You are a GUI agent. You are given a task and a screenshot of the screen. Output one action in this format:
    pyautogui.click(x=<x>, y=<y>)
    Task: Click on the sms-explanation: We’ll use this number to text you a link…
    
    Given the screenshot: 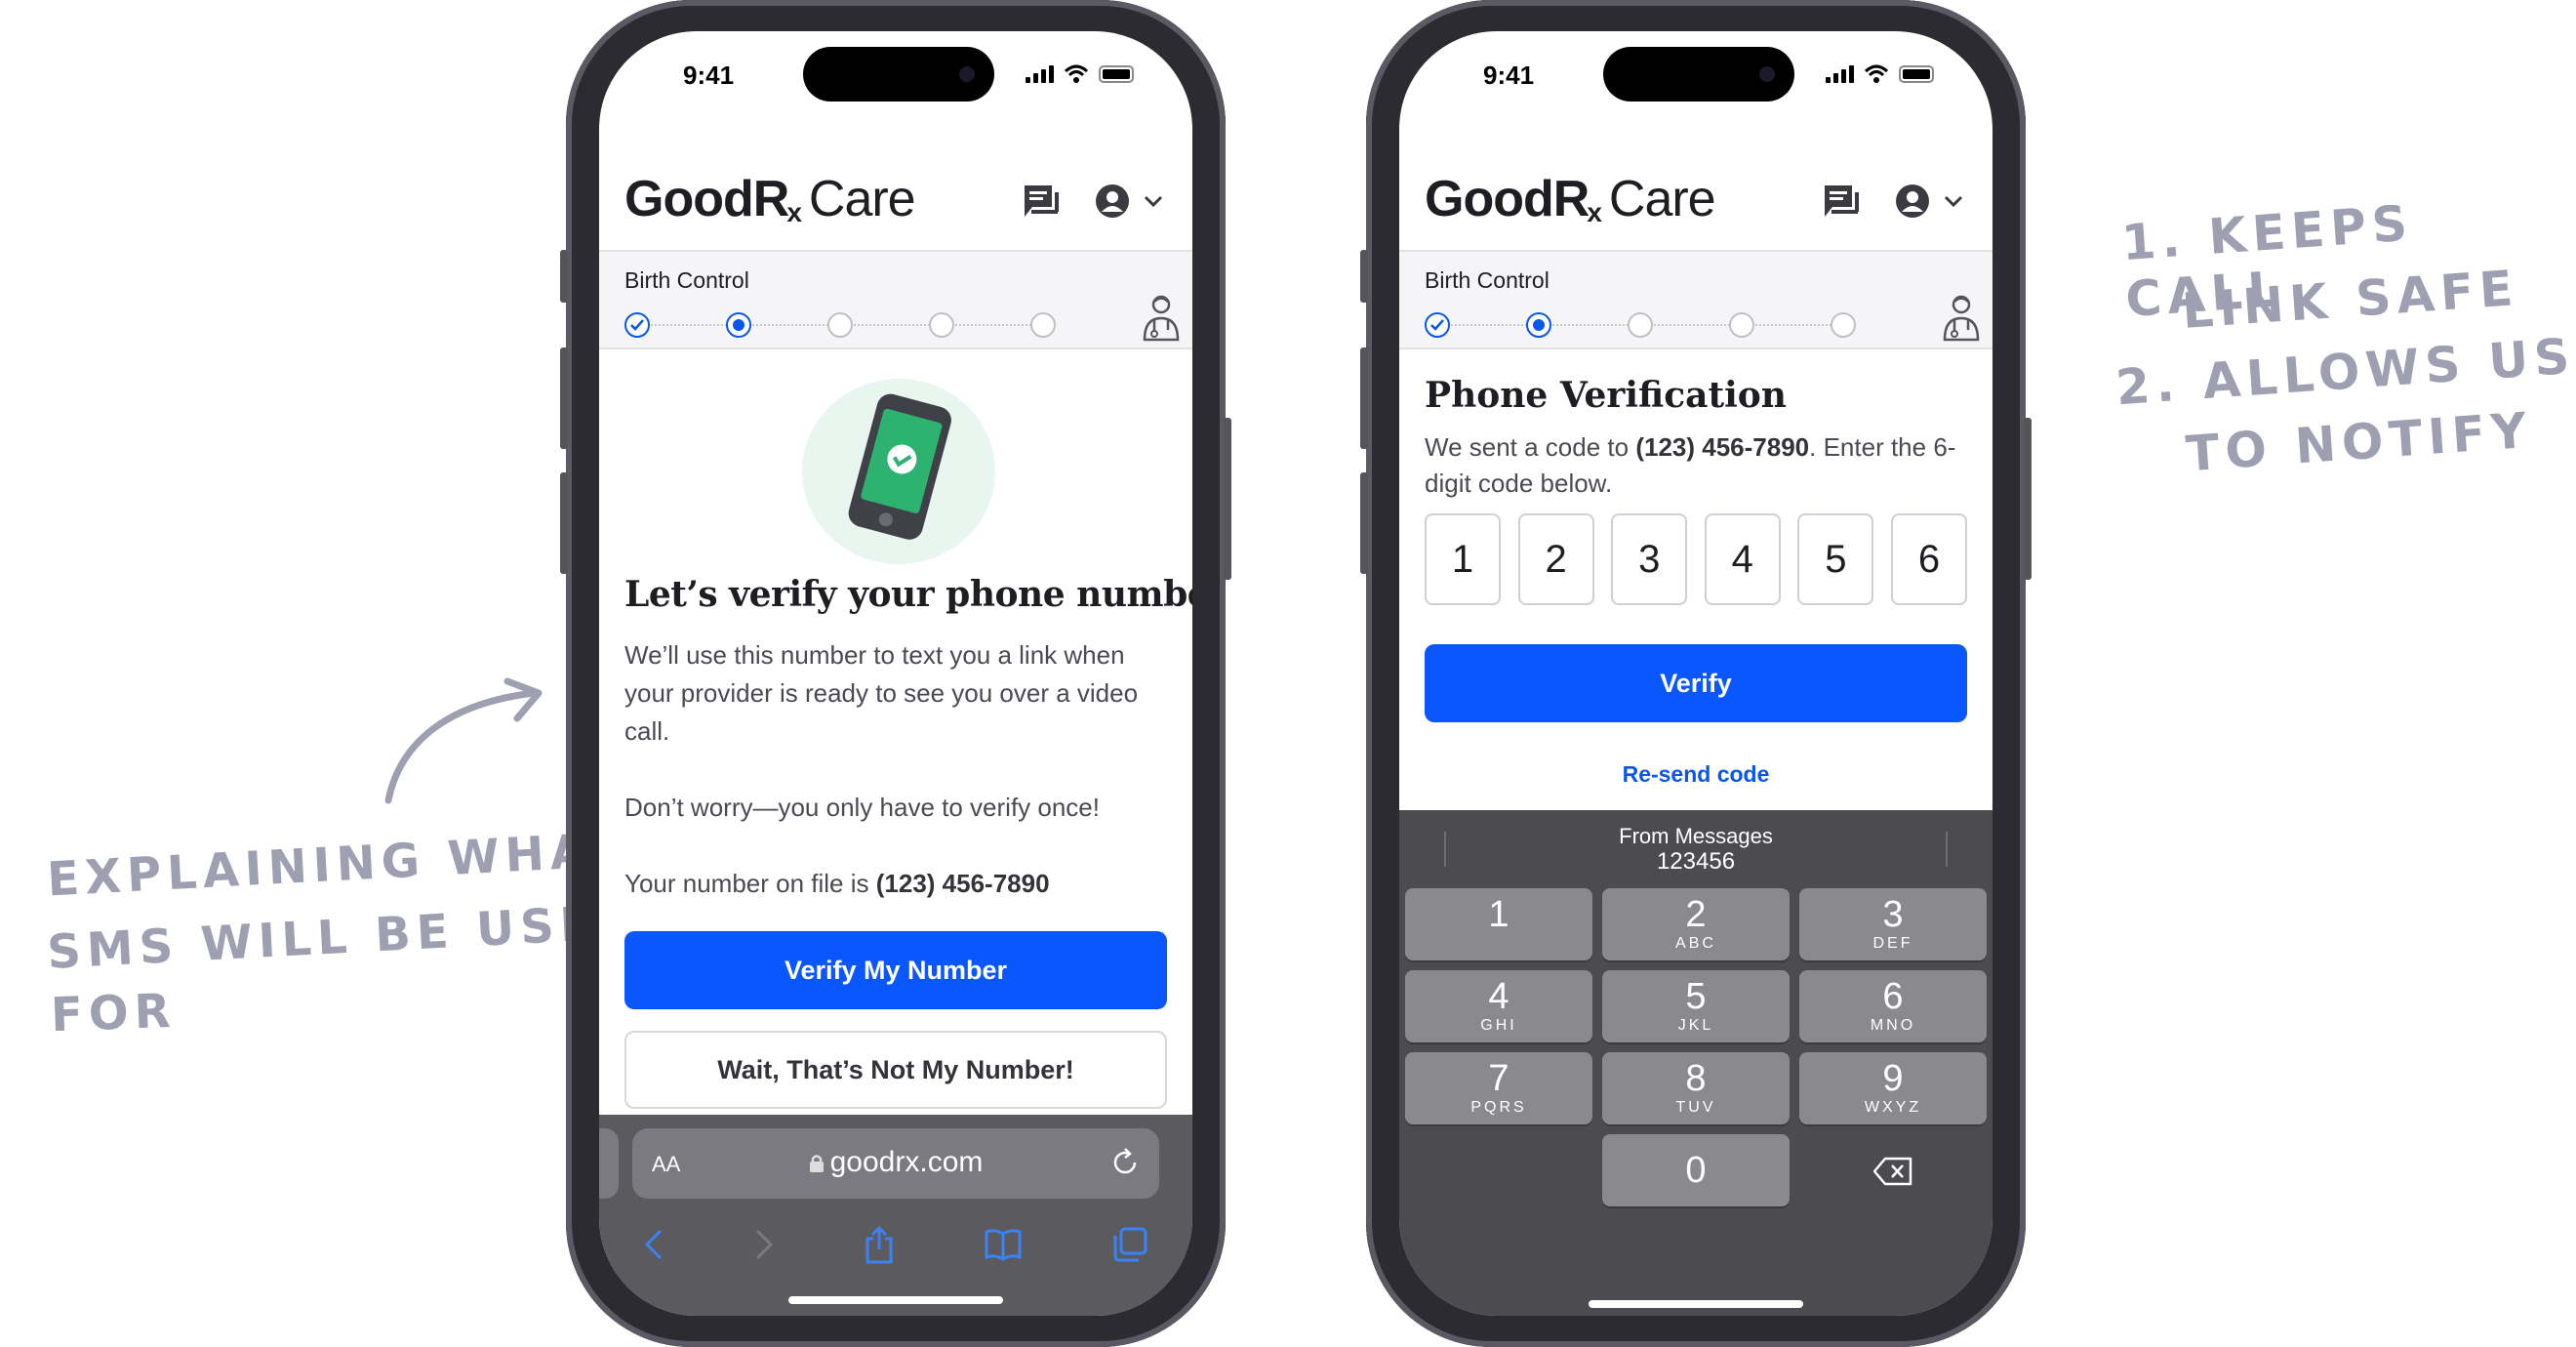 What is the action you would take?
    pyautogui.click(x=881, y=693)
    